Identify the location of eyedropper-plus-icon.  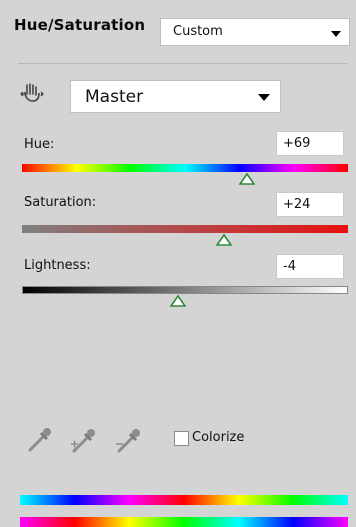
(83, 439).